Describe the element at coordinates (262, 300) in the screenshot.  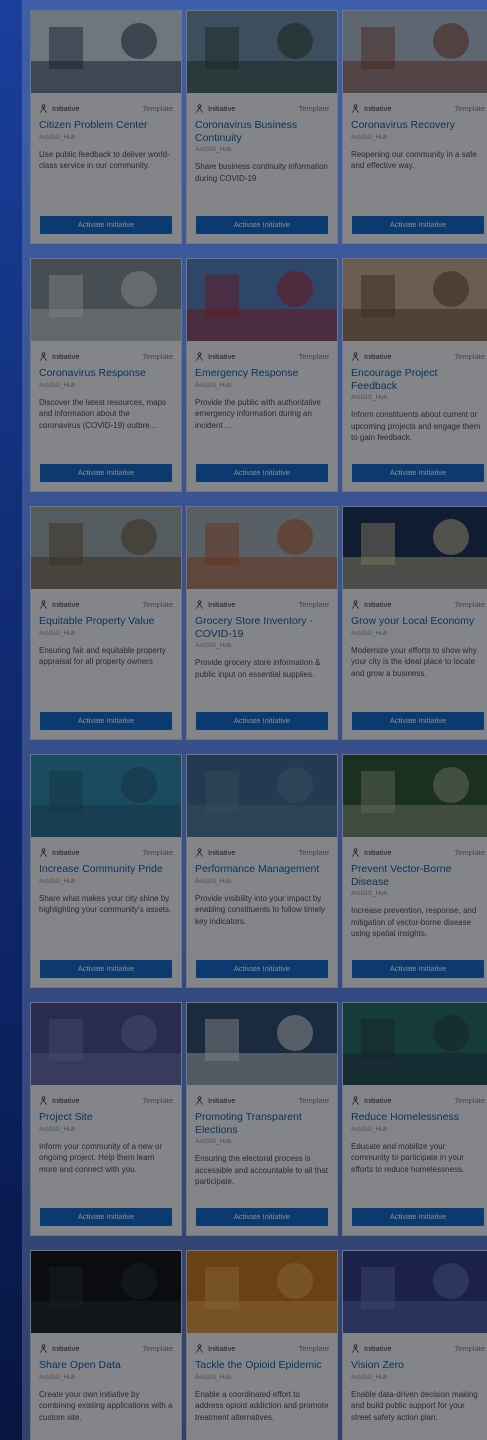
I see `ambulance-photo-icon` at that location.